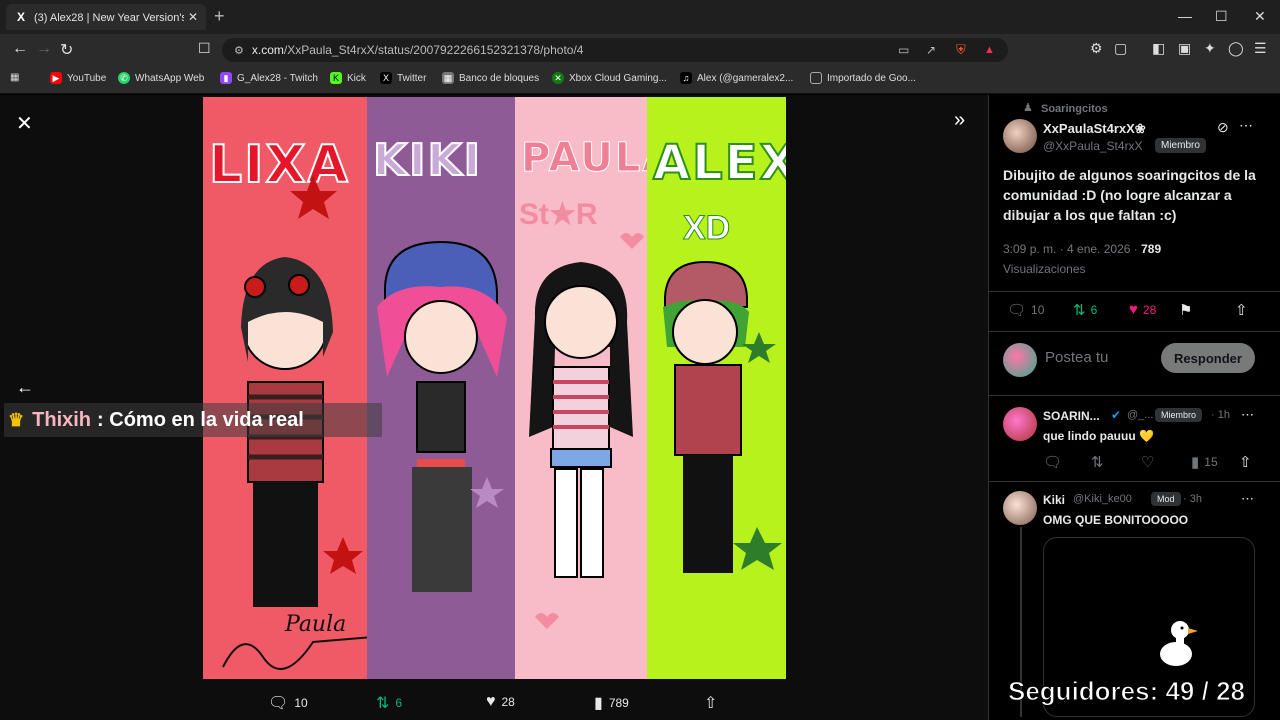 The height and width of the screenshot is (720, 1280). I want to click on tiktok-icon: ♫, so click(686, 78).